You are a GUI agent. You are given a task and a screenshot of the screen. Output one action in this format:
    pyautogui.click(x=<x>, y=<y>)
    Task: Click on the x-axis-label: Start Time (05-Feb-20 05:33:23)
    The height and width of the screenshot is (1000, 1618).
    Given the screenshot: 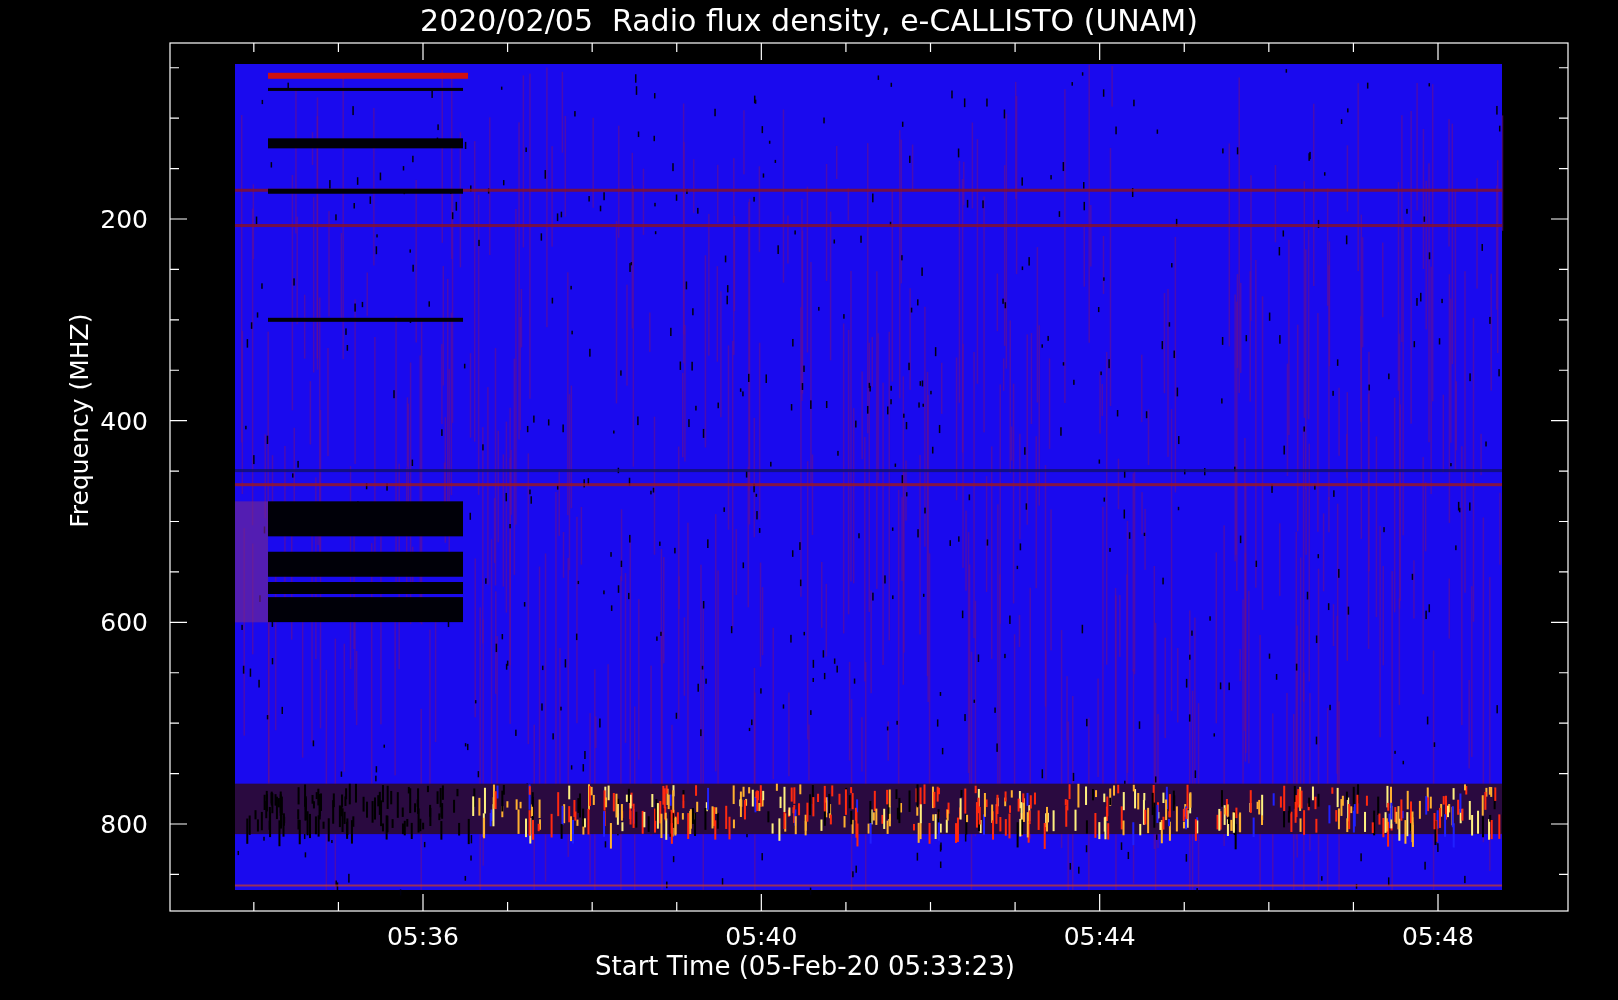 What is the action you would take?
    pyautogui.click(x=805, y=966)
    